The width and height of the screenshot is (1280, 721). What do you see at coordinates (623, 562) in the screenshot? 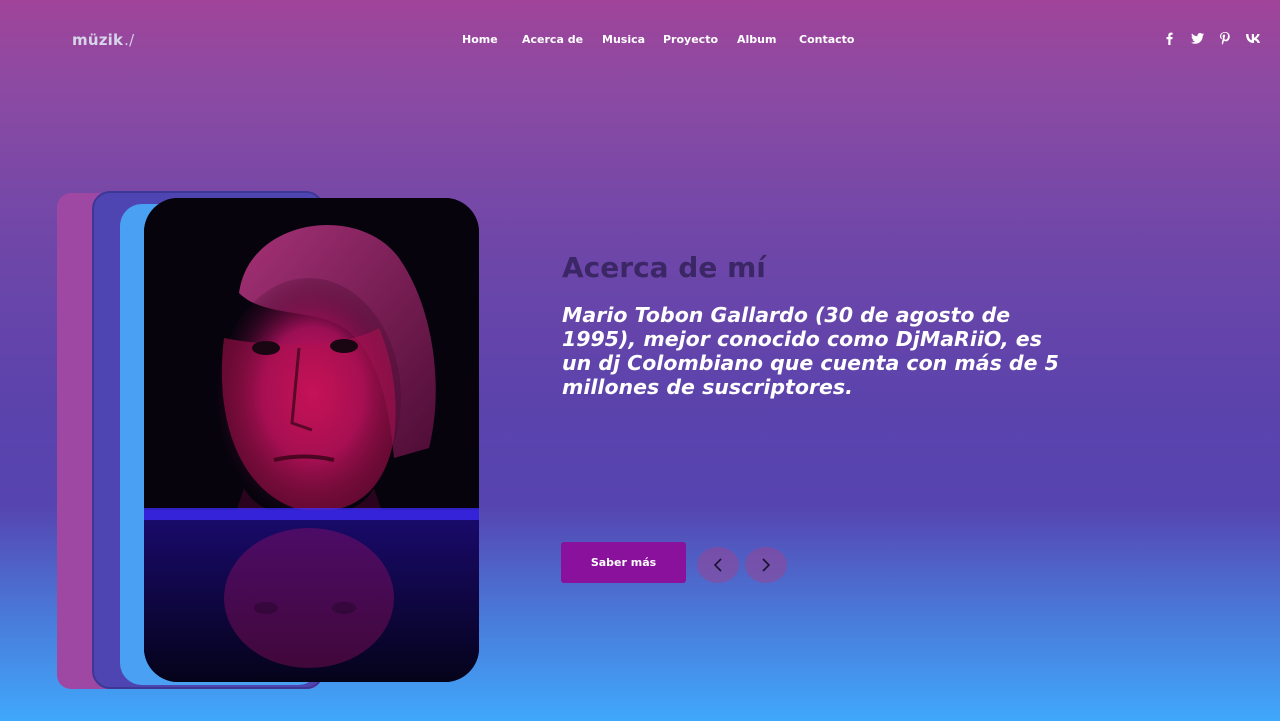
I see `saber-mas-button: Saber más` at bounding box center [623, 562].